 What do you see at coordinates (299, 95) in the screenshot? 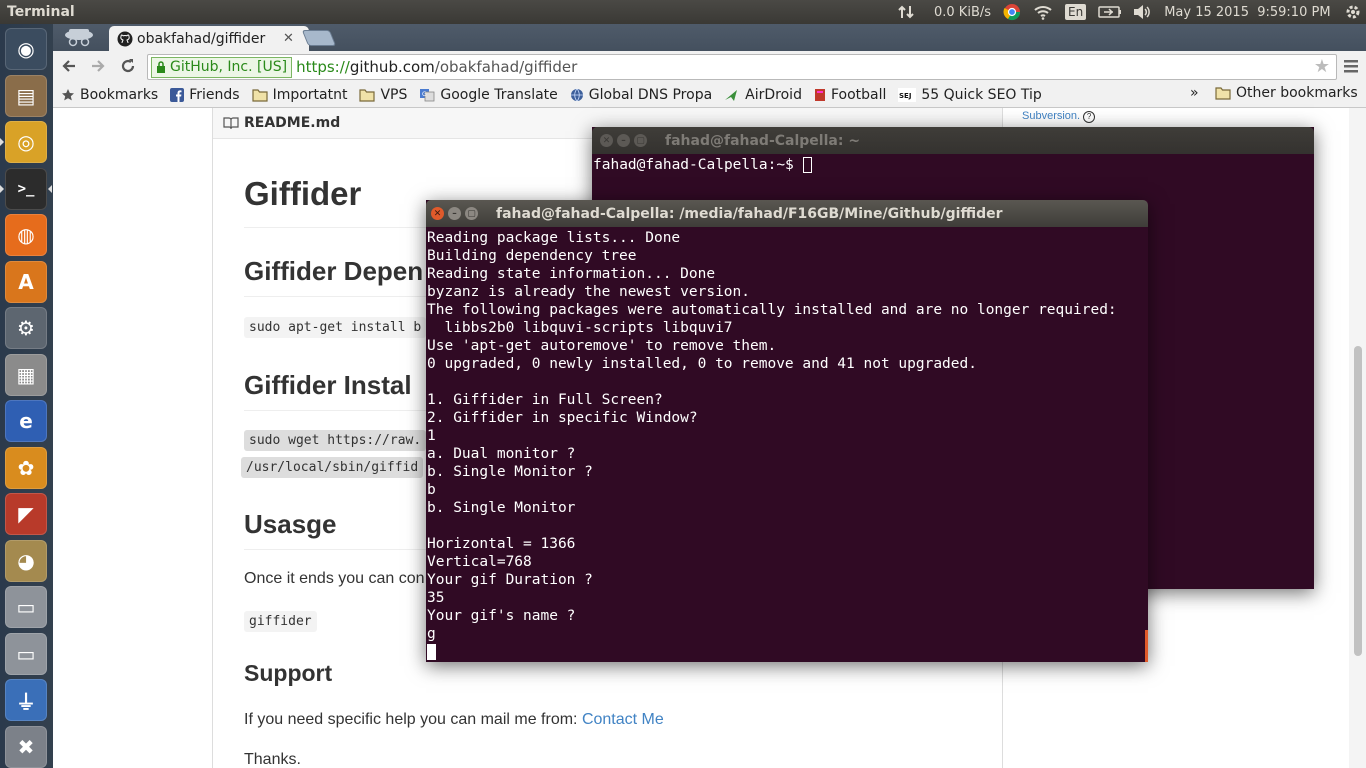
I see `bookmark-item: Importatnt` at bounding box center [299, 95].